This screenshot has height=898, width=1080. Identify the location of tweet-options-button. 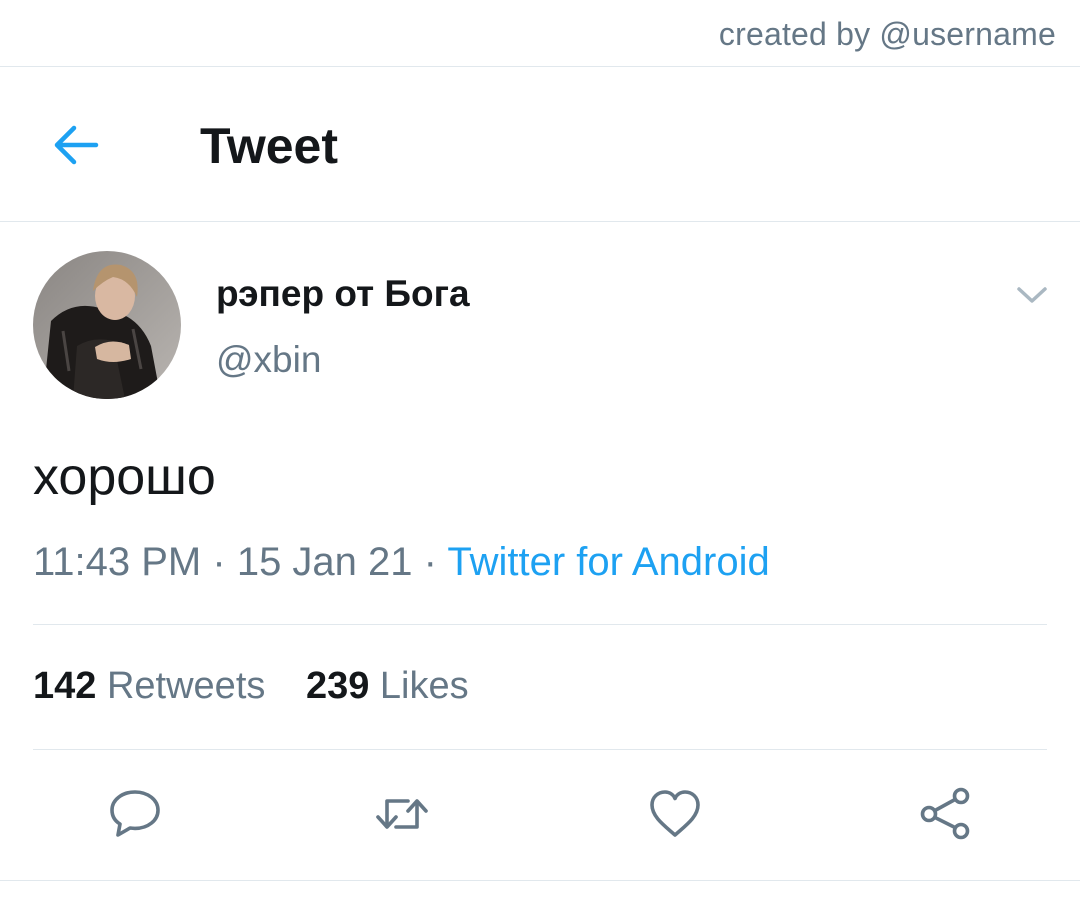
(1032, 294).